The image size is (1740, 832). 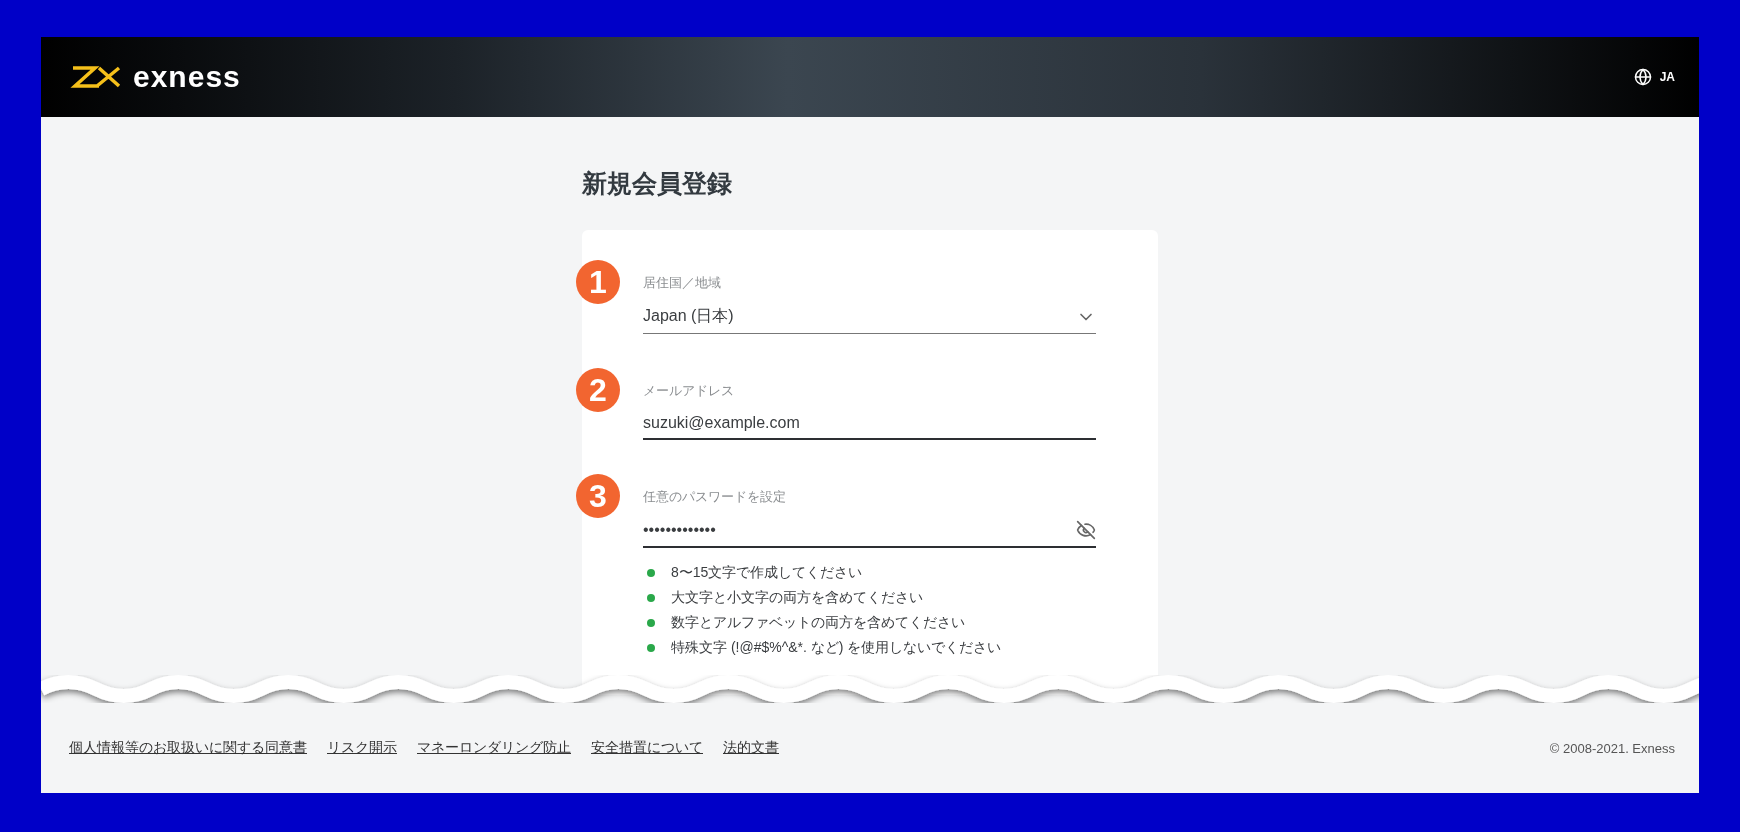 I want to click on field-label: メールアドレス, so click(x=689, y=391).